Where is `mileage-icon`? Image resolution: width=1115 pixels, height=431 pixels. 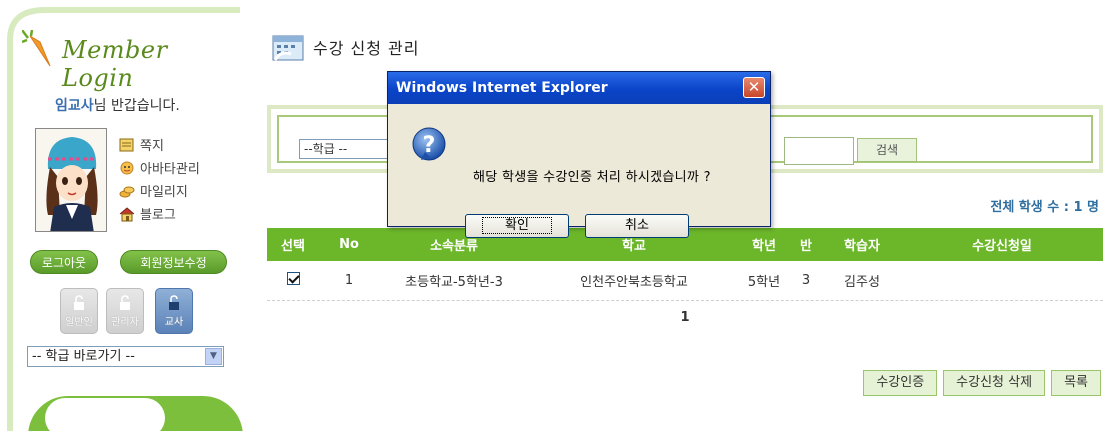 mileage-icon is located at coordinates (127, 191).